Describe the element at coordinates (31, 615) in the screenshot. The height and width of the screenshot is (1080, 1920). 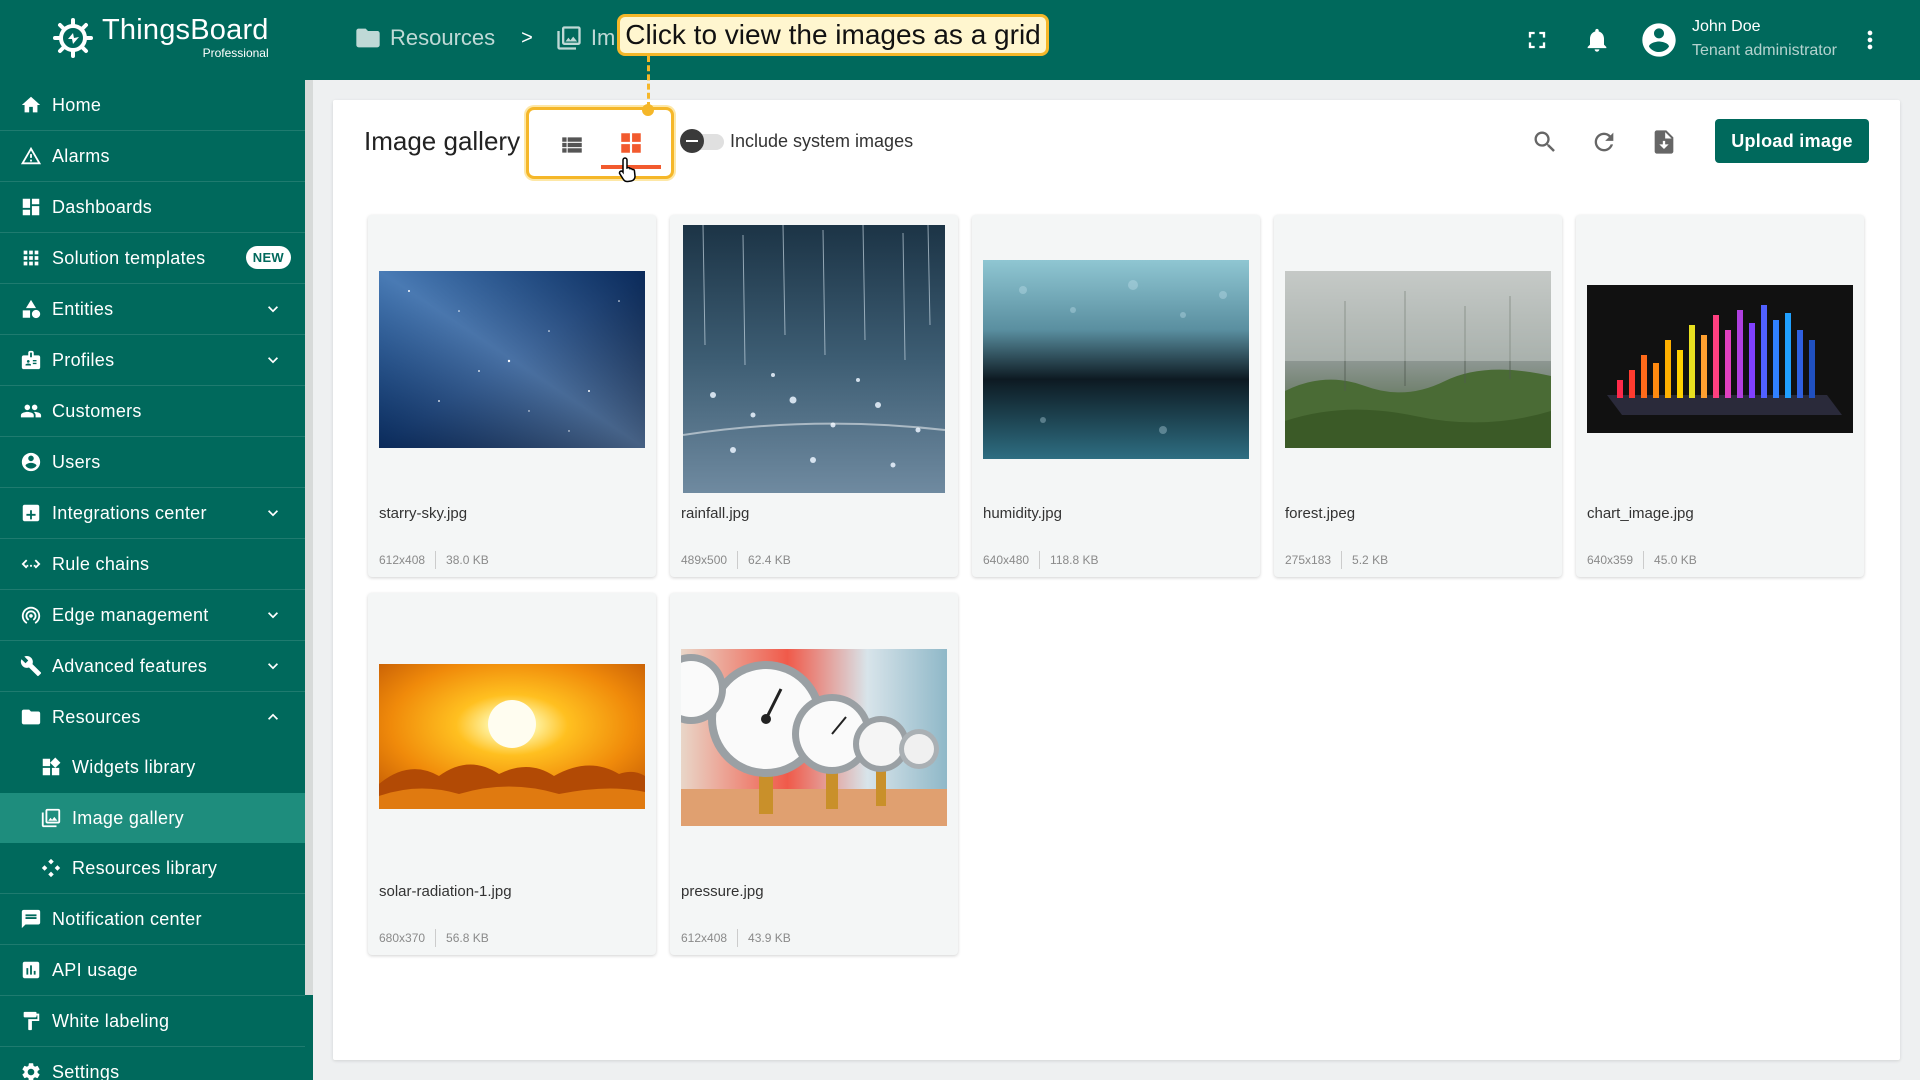
I see `edge-icon` at that location.